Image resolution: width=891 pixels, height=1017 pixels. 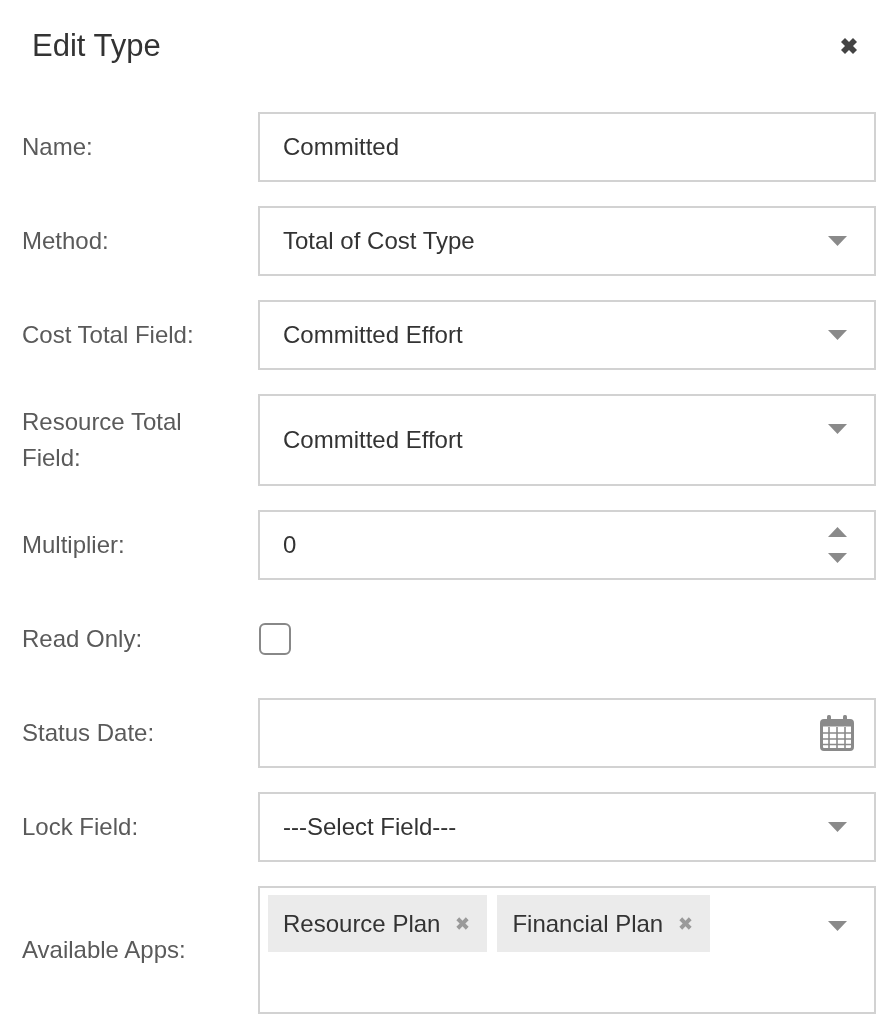 What do you see at coordinates (74, 545) in the screenshot?
I see `field-label: Multiplier:` at bounding box center [74, 545].